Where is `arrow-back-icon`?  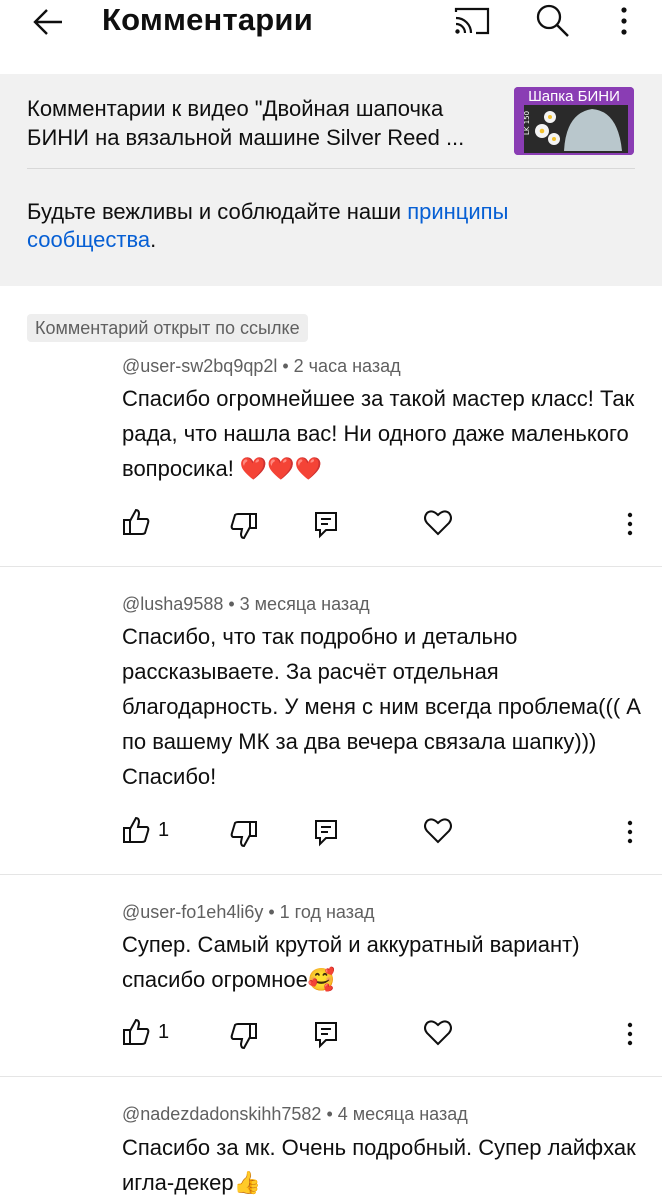
arrow-back-icon is located at coordinates (48, 22).